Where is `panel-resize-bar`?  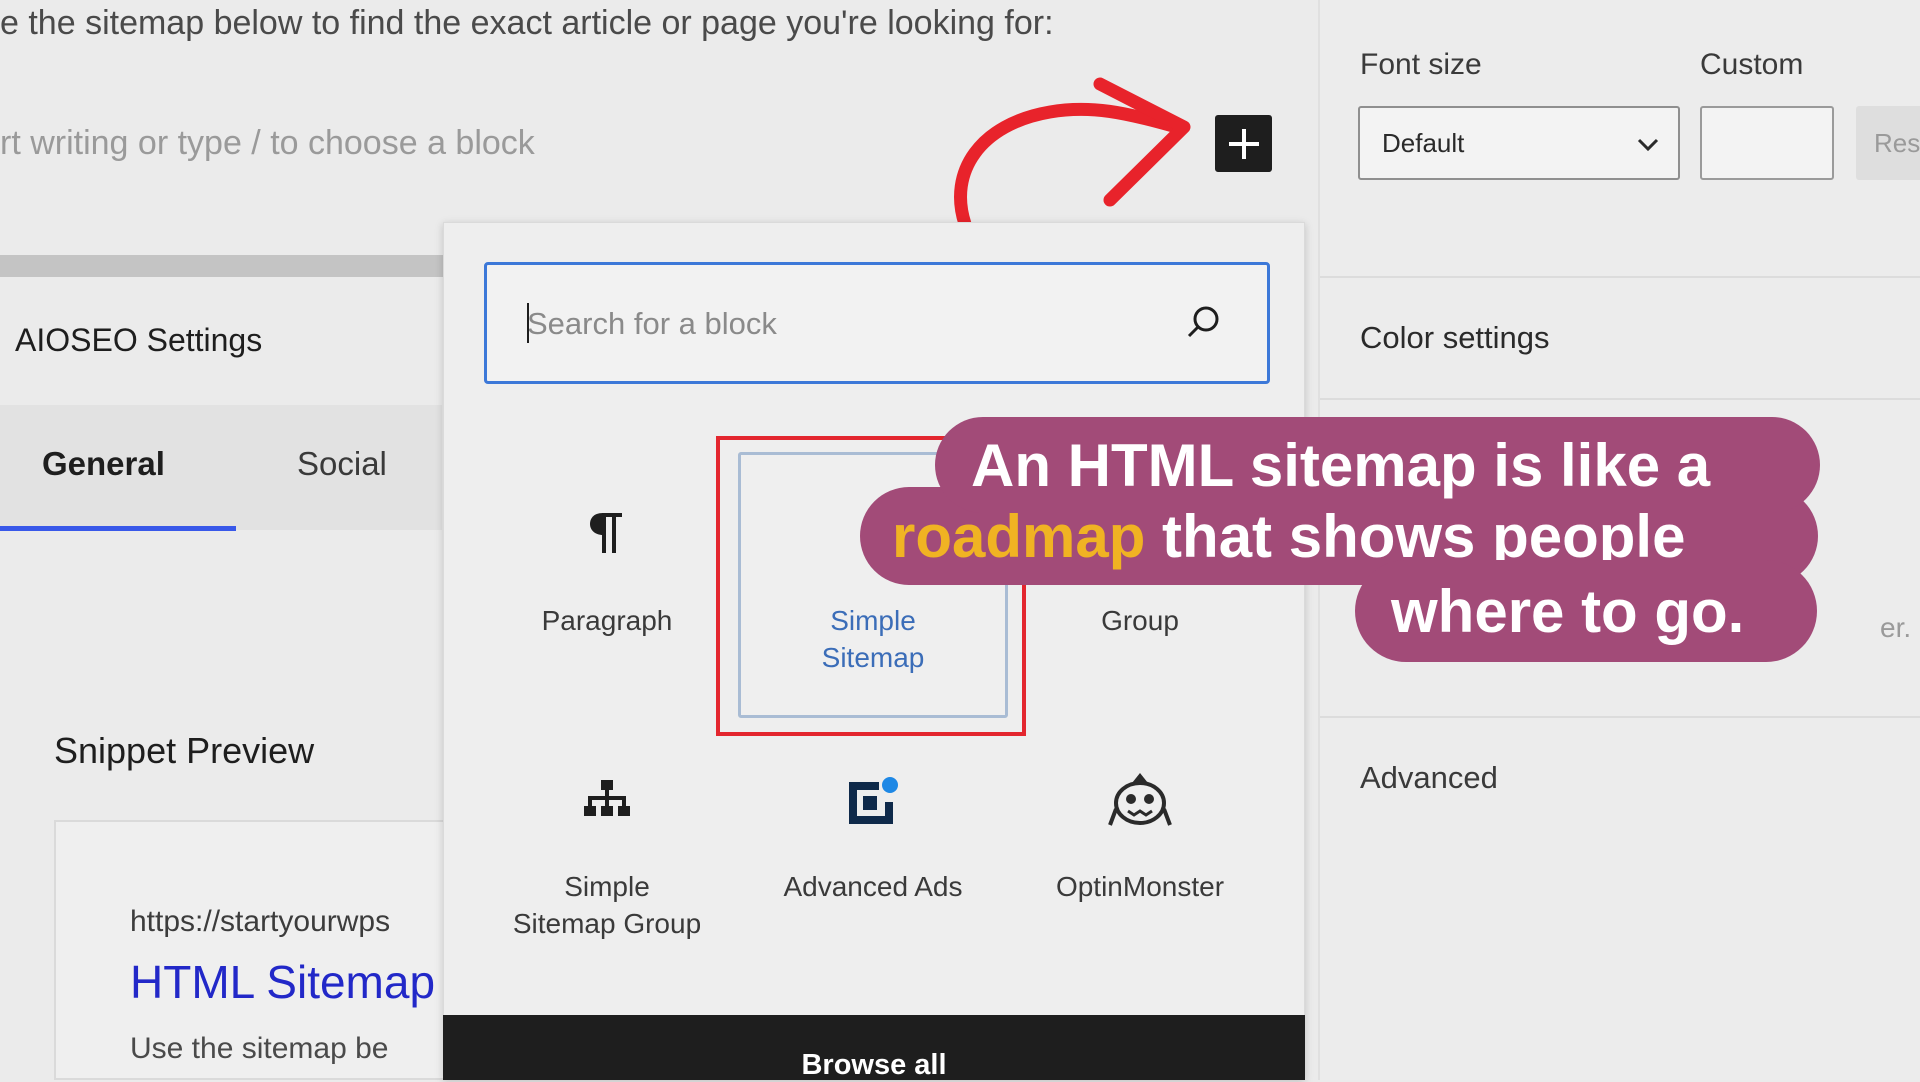
panel-resize-bar is located at coordinates (223, 266).